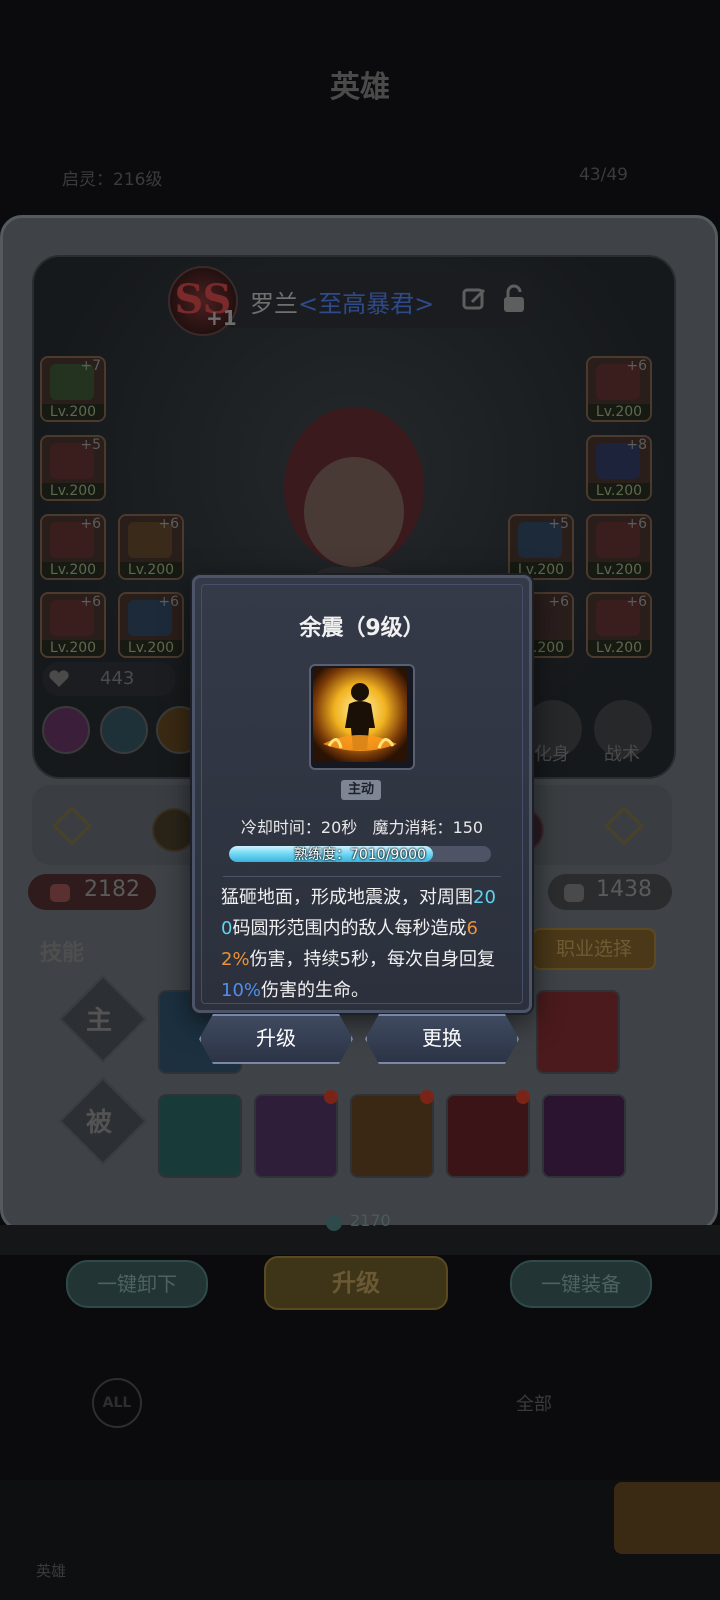 The image size is (720, 1600). What do you see at coordinates (280, 827) in the screenshot?
I see `cooldown-label: 冷却时间：` at bounding box center [280, 827].